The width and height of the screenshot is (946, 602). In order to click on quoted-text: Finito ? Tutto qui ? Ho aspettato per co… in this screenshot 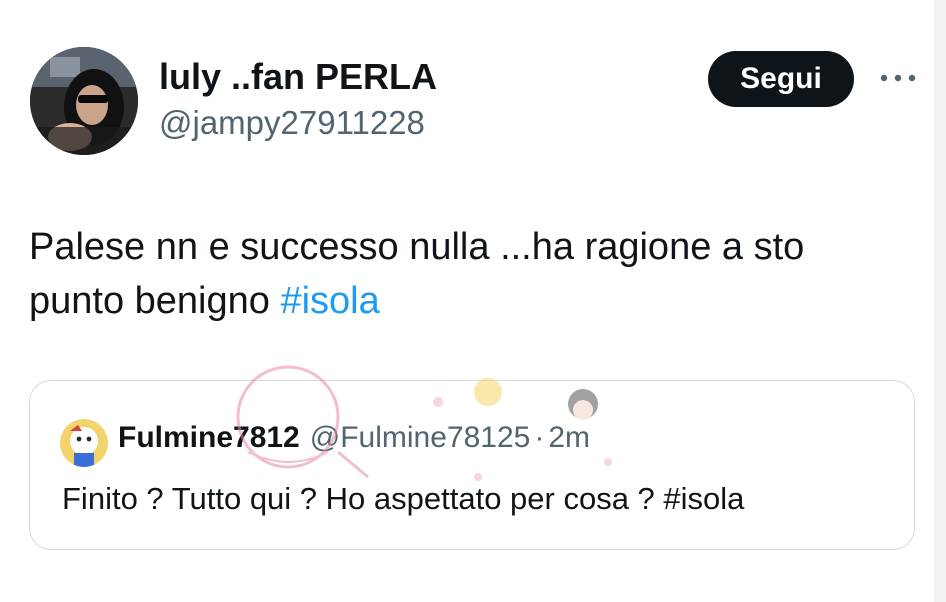, I will do `click(403, 498)`.